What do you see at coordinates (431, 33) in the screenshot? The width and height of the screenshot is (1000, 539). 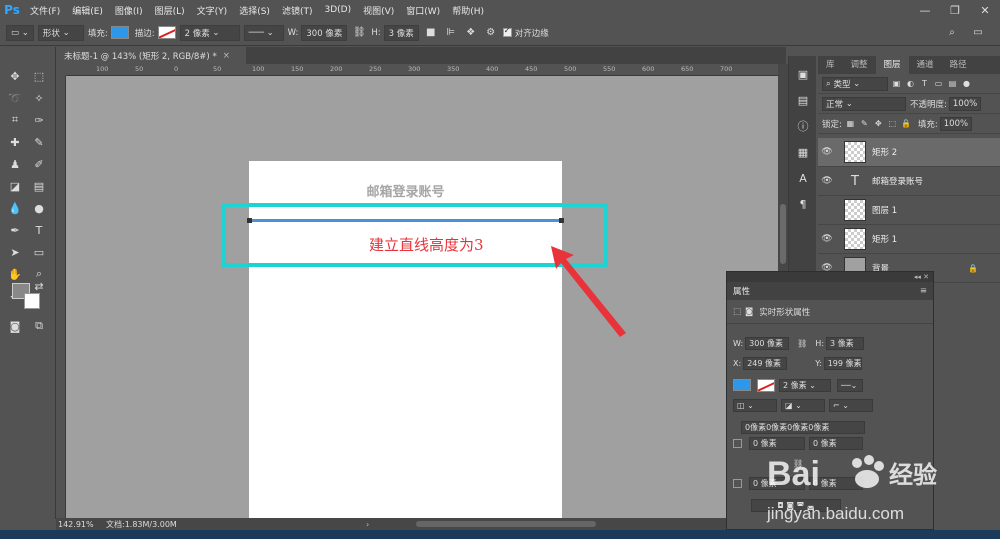 I see `path-operations-icon: ■` at bounding box center [431, 33].